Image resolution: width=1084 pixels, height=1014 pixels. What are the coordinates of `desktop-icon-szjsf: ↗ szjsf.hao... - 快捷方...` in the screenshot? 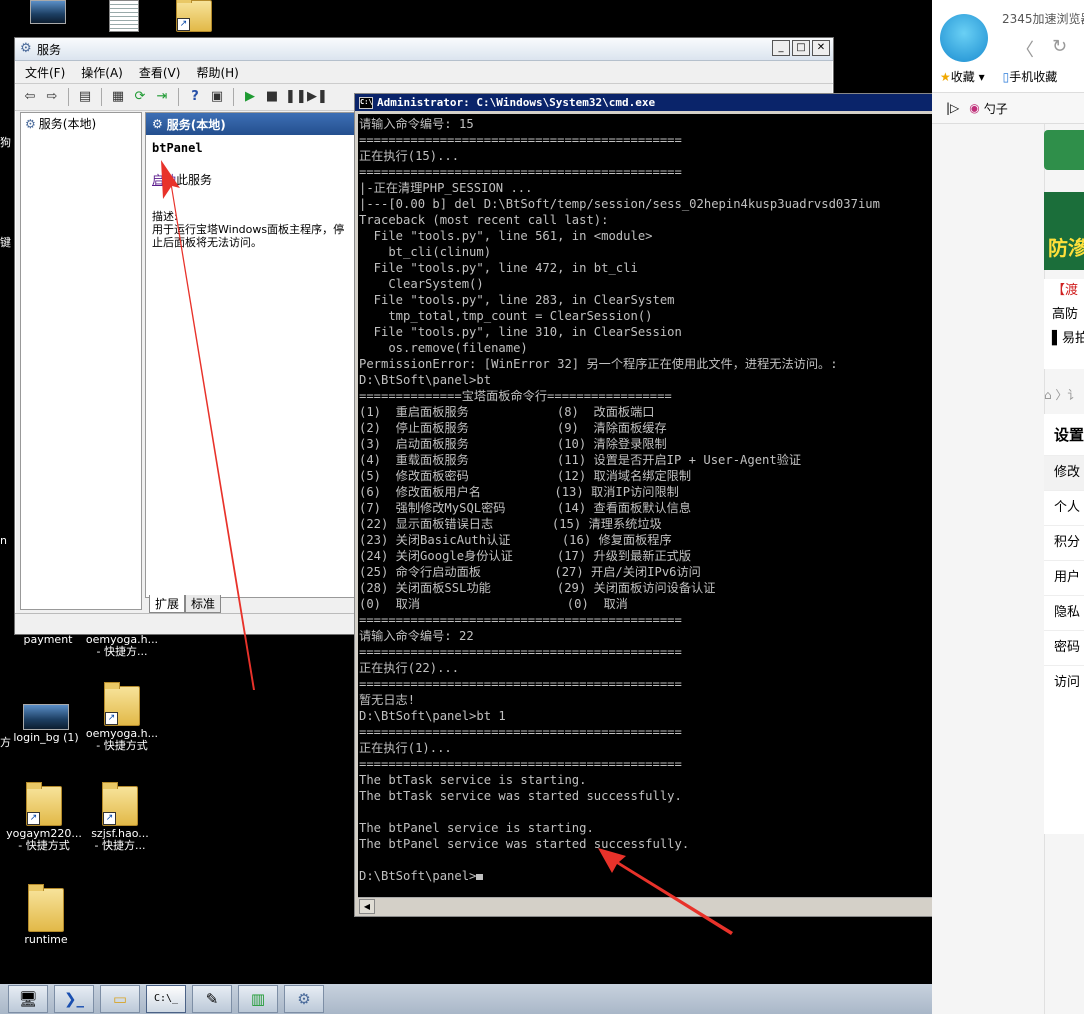 It's located at (120, 817).